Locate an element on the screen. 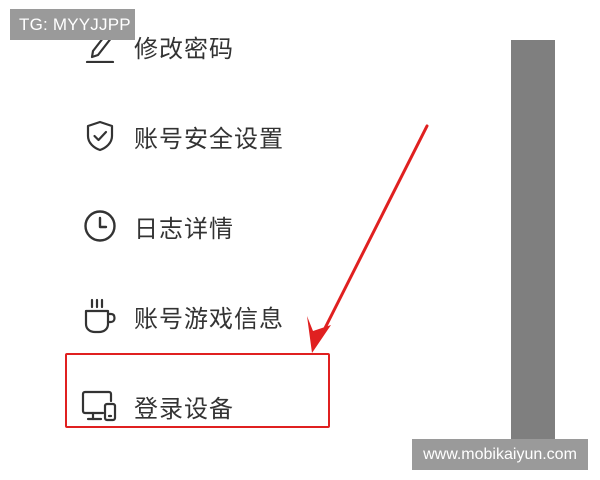  devices-icon is located at coordinates (100, 406).